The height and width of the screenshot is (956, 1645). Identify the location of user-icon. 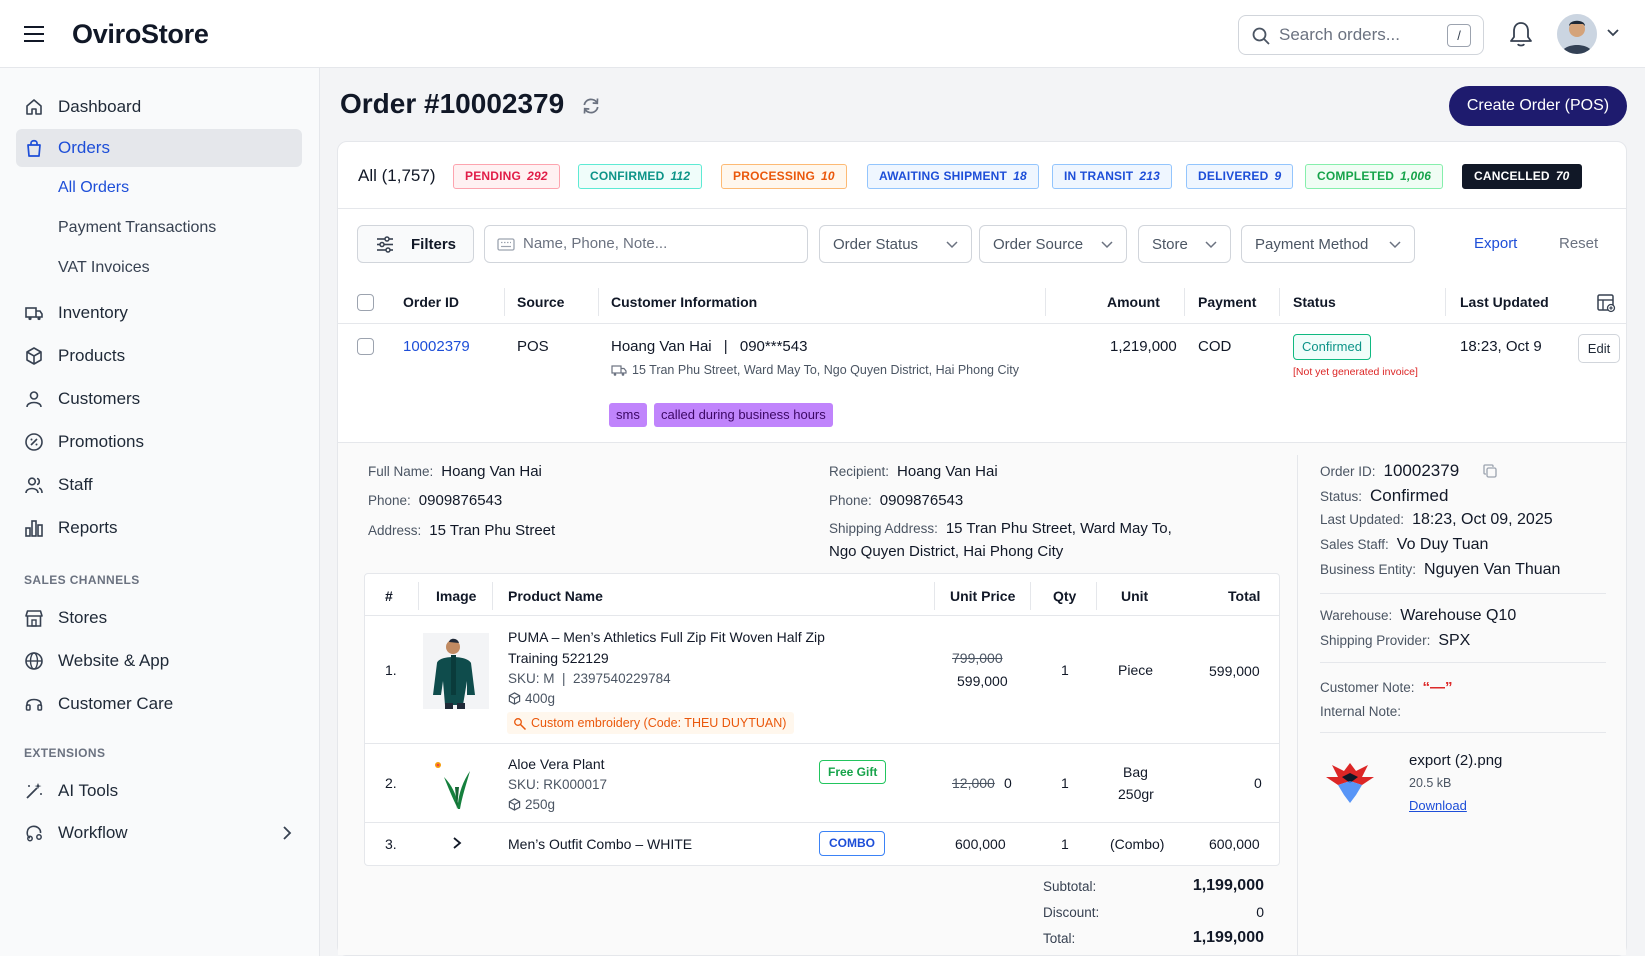
(34, 399).